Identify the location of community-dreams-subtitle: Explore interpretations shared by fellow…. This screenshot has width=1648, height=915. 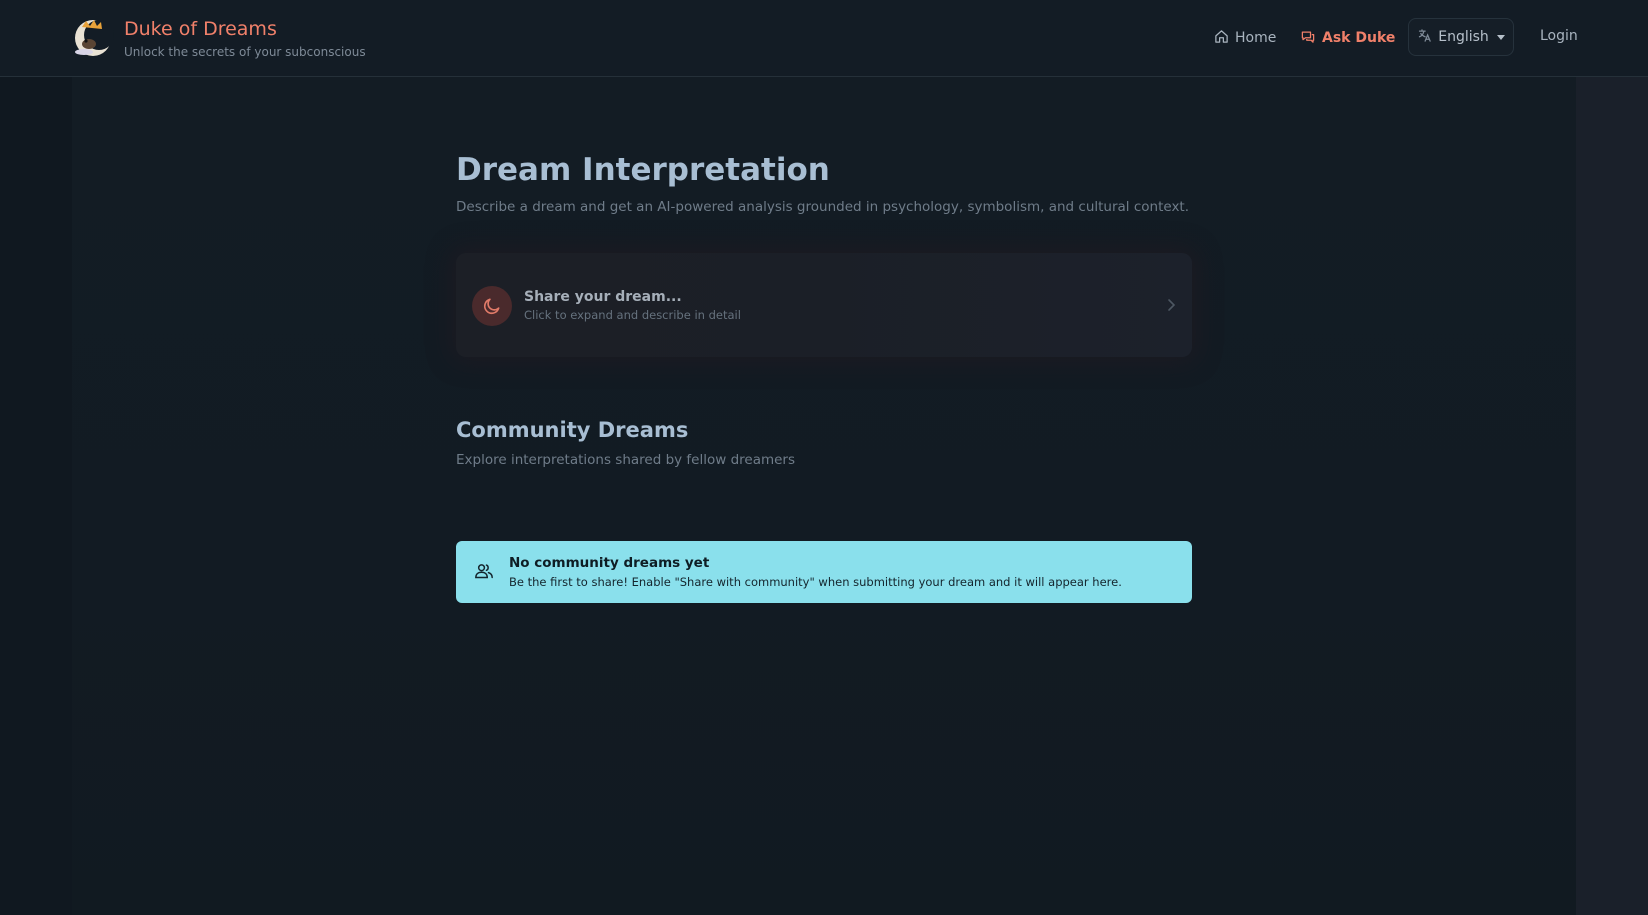
(626, 460).